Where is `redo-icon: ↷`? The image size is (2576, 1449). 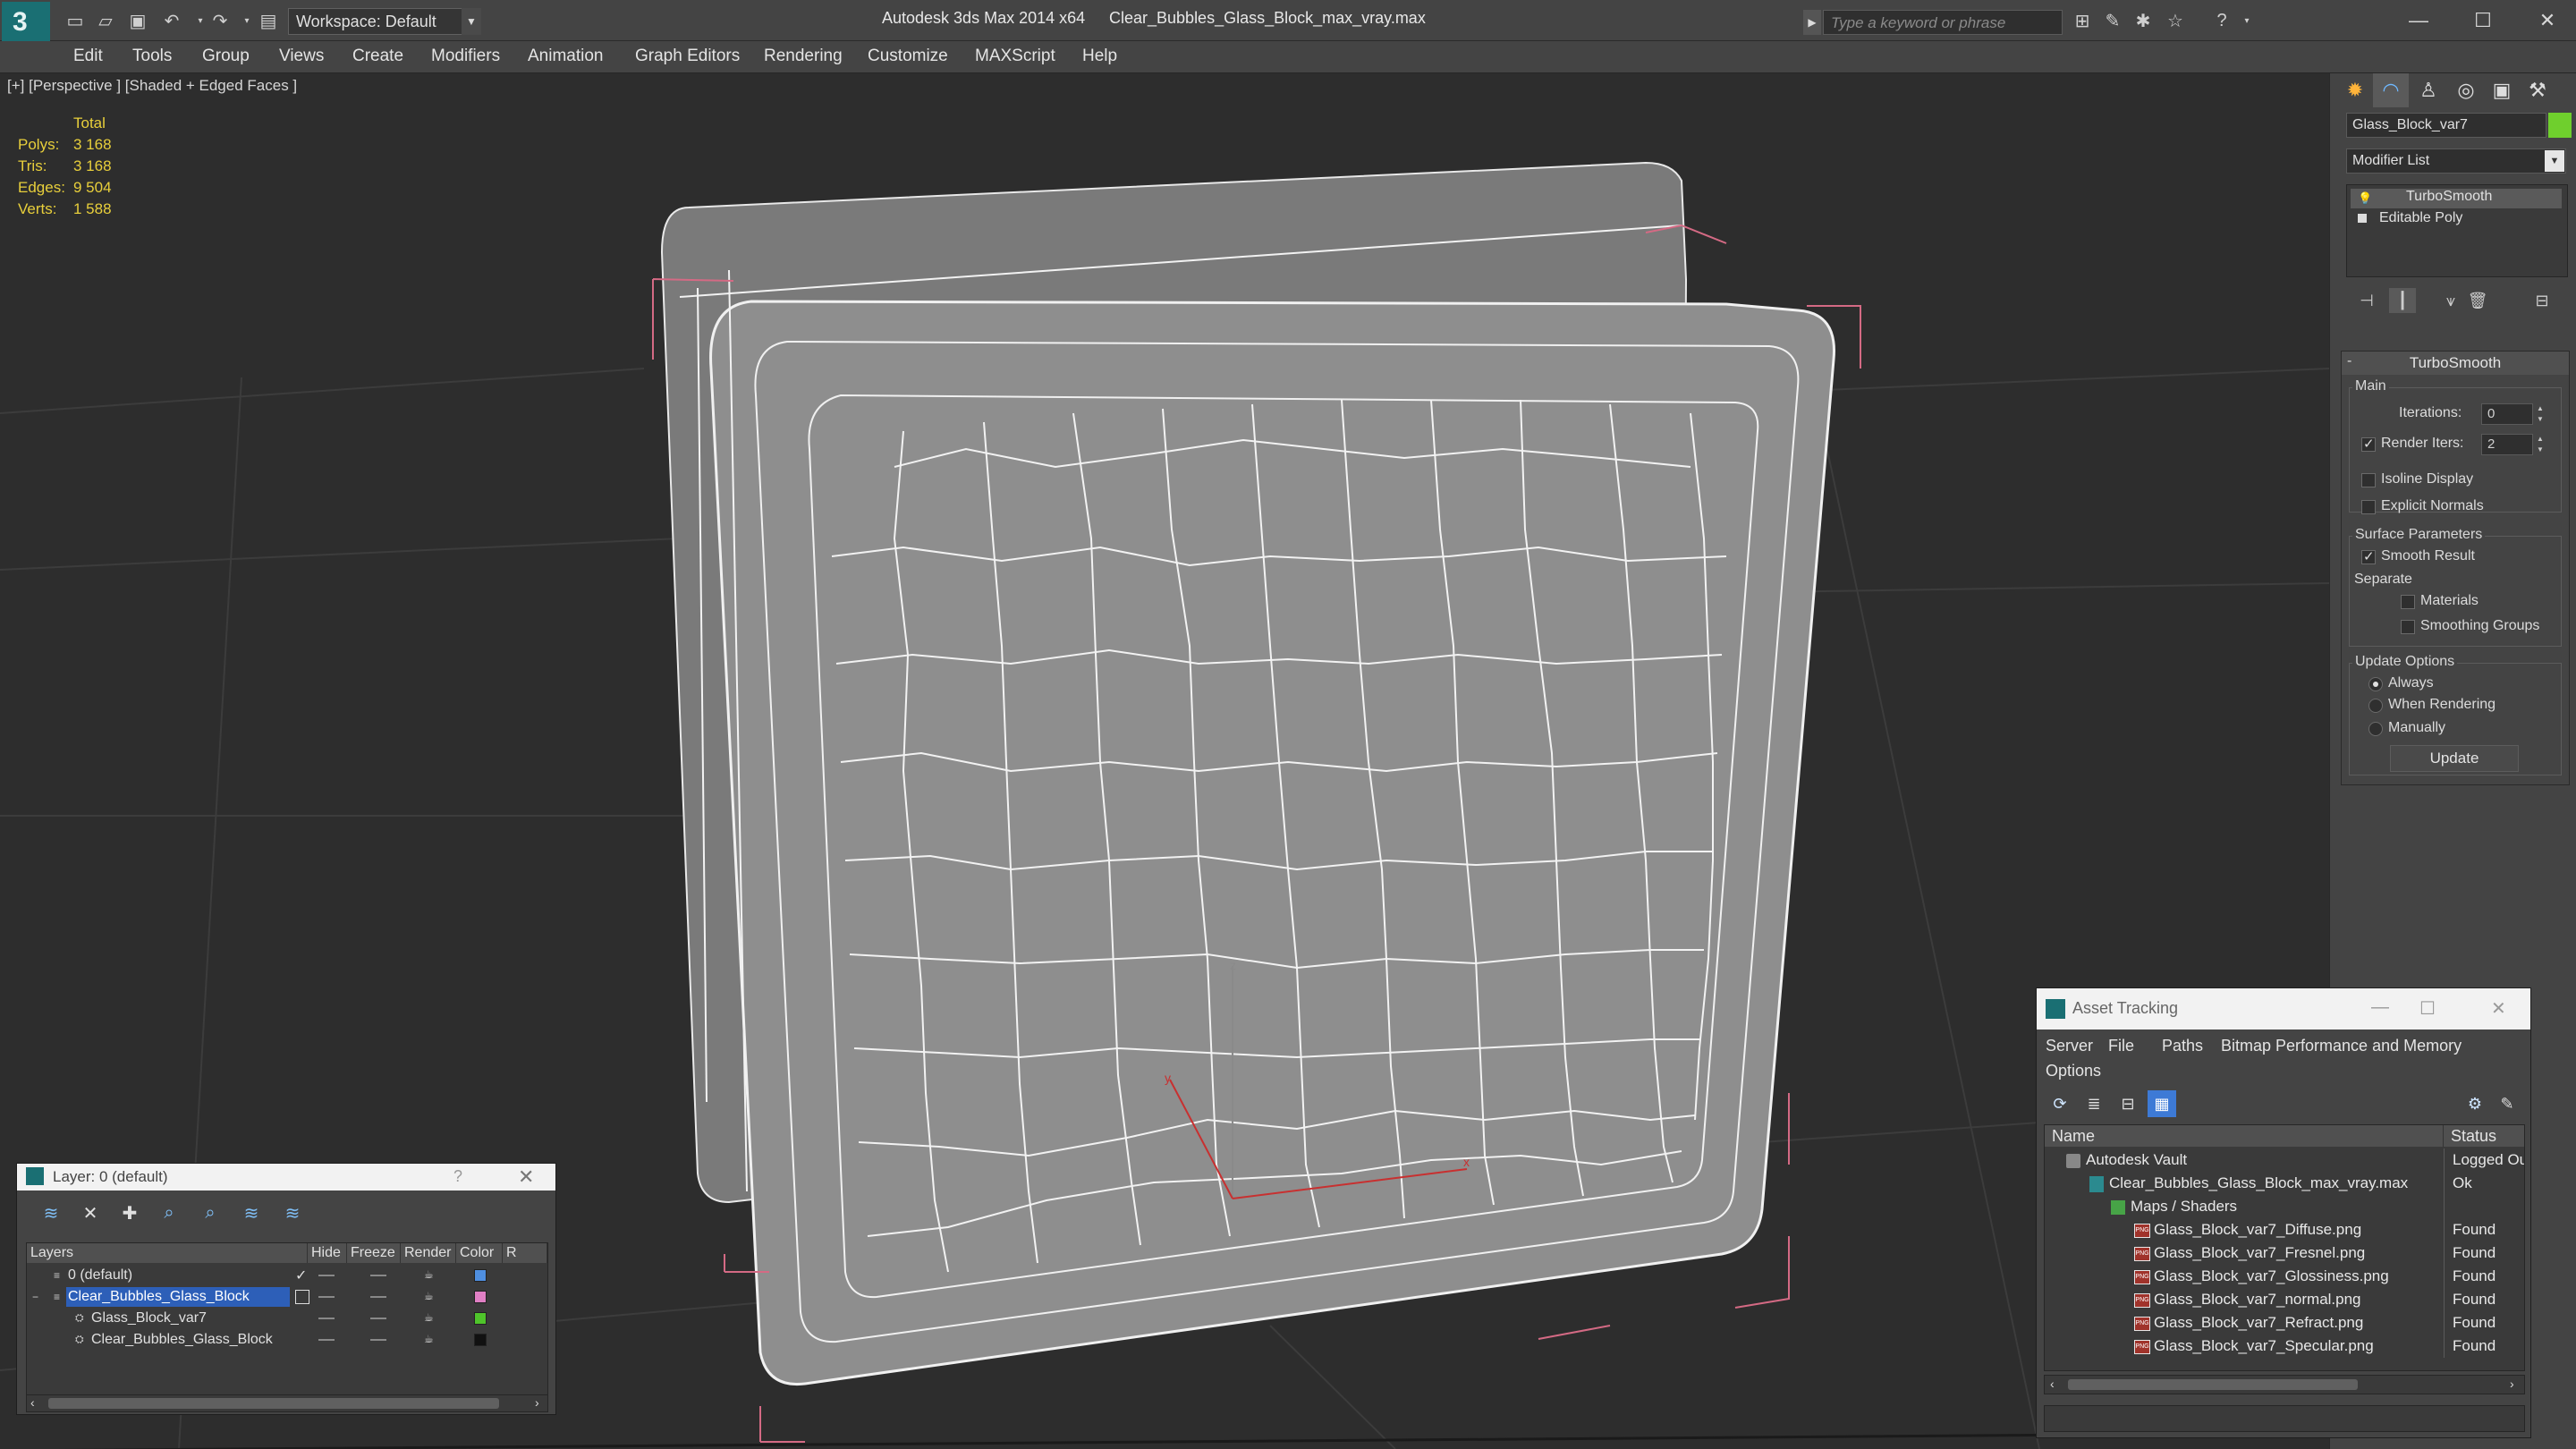
redo-icon: ↷ is located at coordinates (220, 20).